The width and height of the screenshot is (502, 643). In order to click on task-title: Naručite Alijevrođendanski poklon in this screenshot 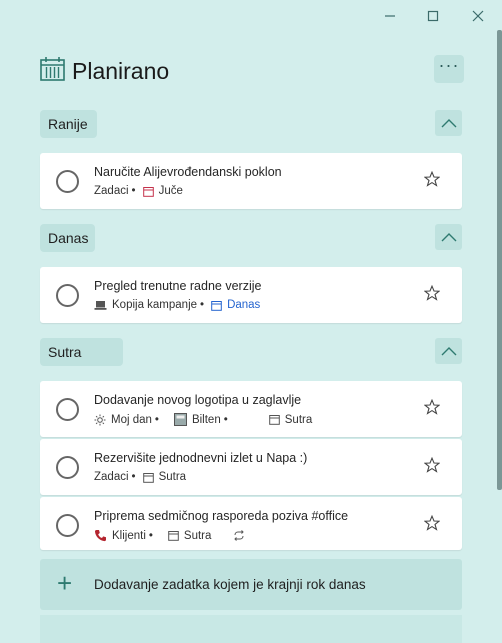, I will do `click(188, 172)`.